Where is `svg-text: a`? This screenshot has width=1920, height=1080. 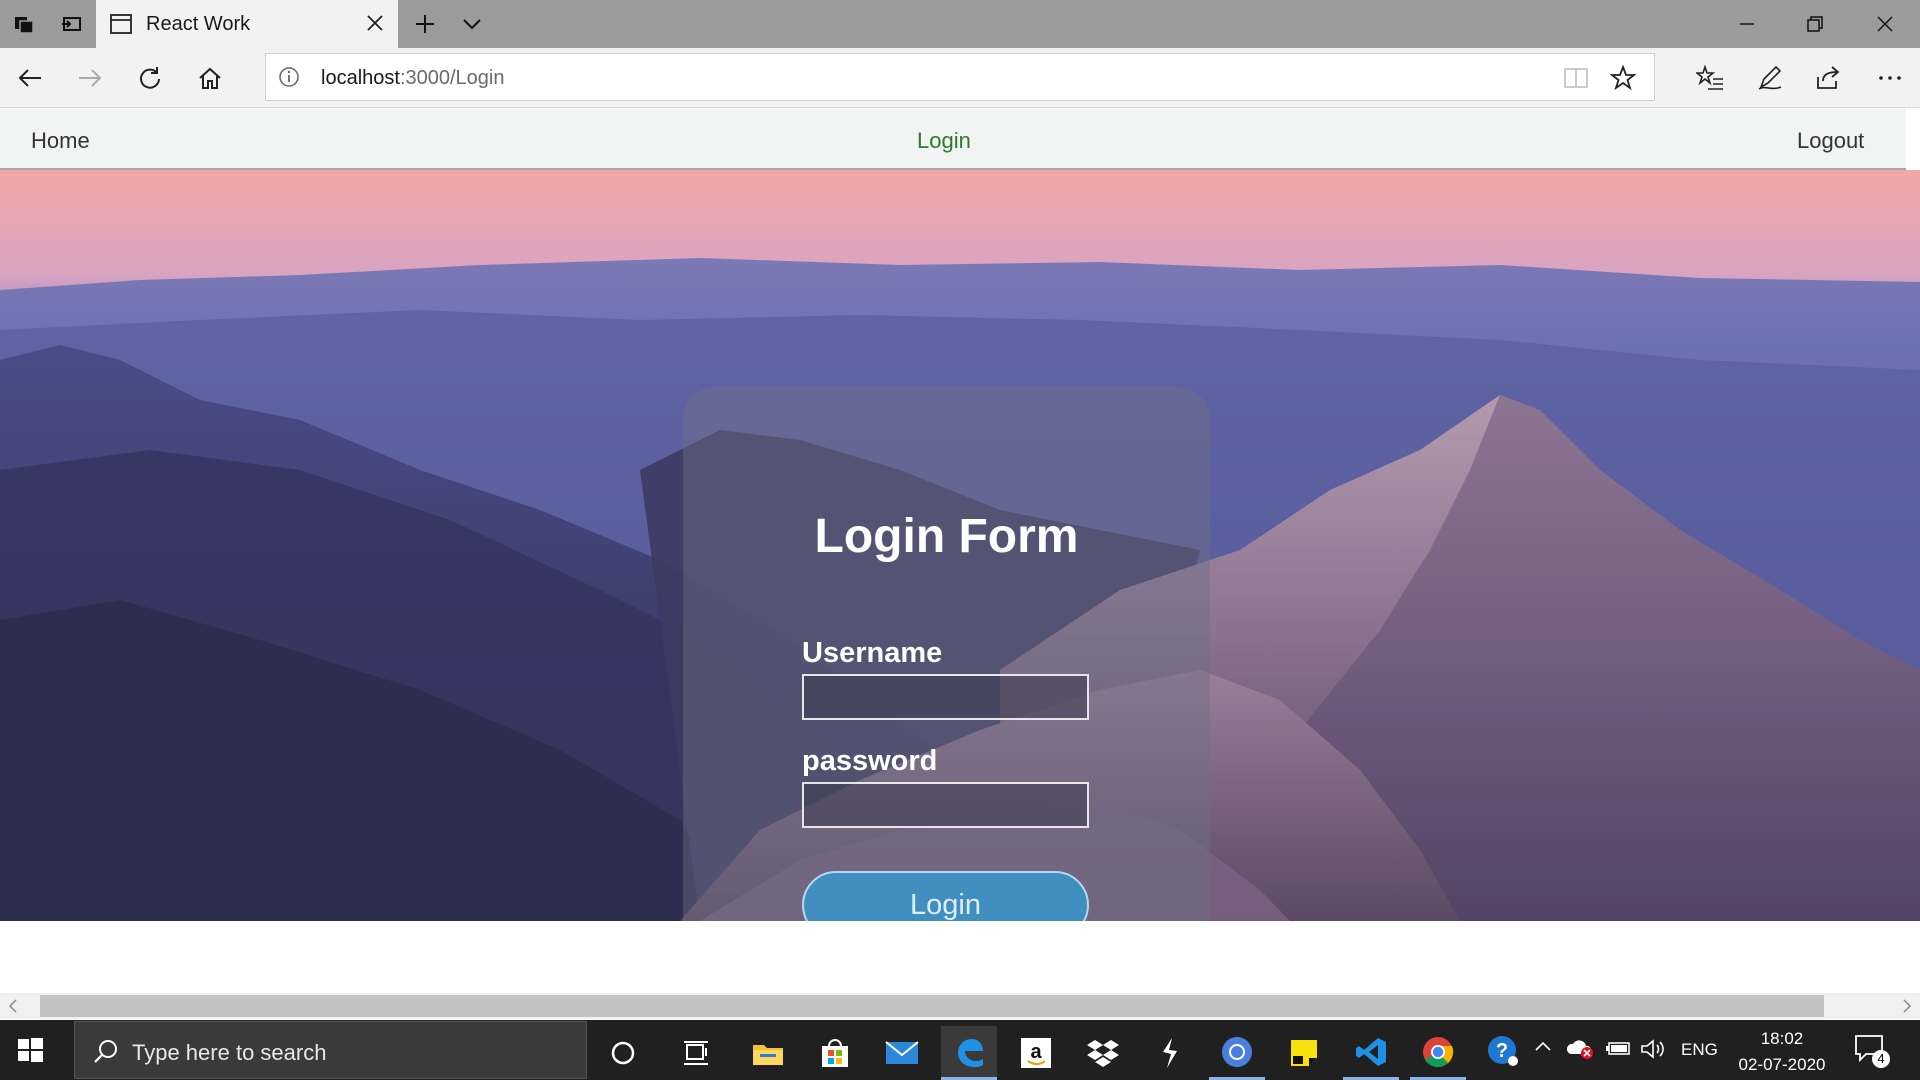 svg-text: a is located at coordinates (1036, 1052).